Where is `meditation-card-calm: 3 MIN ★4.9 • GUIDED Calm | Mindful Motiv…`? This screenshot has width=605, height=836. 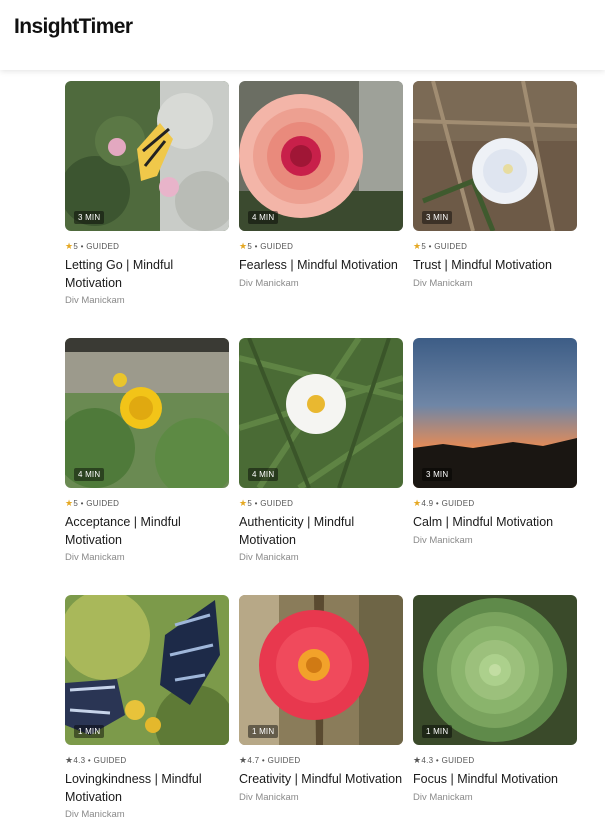
meditation-card-calm: 3 MIN ★4.9 • GUIDED Calm | Mindful Motiv… is located at coordinates (495, 442).